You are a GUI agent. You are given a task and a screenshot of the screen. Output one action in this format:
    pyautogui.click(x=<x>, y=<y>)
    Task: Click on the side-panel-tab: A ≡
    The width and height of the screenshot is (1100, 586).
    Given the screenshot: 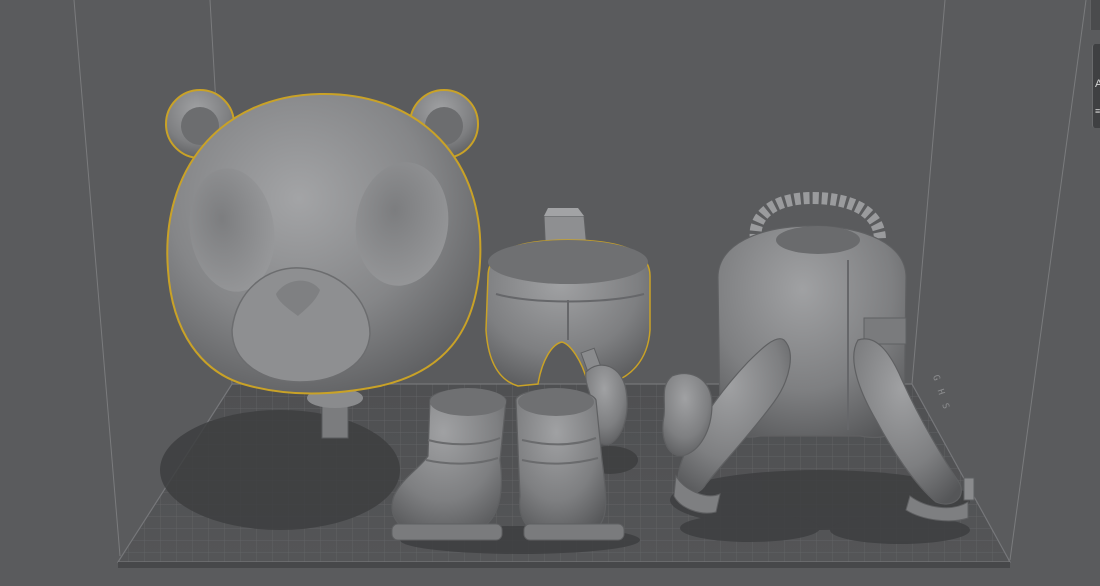 What is the action you would take?
    pyautogui.click(x=1096, y=86)
    